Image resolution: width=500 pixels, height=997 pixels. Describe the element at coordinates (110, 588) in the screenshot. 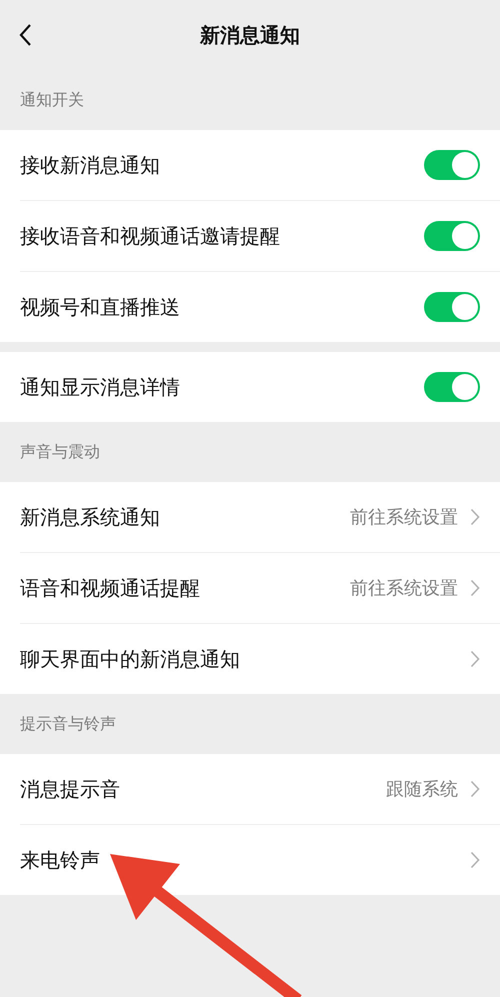

I see `row-label: 语音和视频通话提醒` at that location.